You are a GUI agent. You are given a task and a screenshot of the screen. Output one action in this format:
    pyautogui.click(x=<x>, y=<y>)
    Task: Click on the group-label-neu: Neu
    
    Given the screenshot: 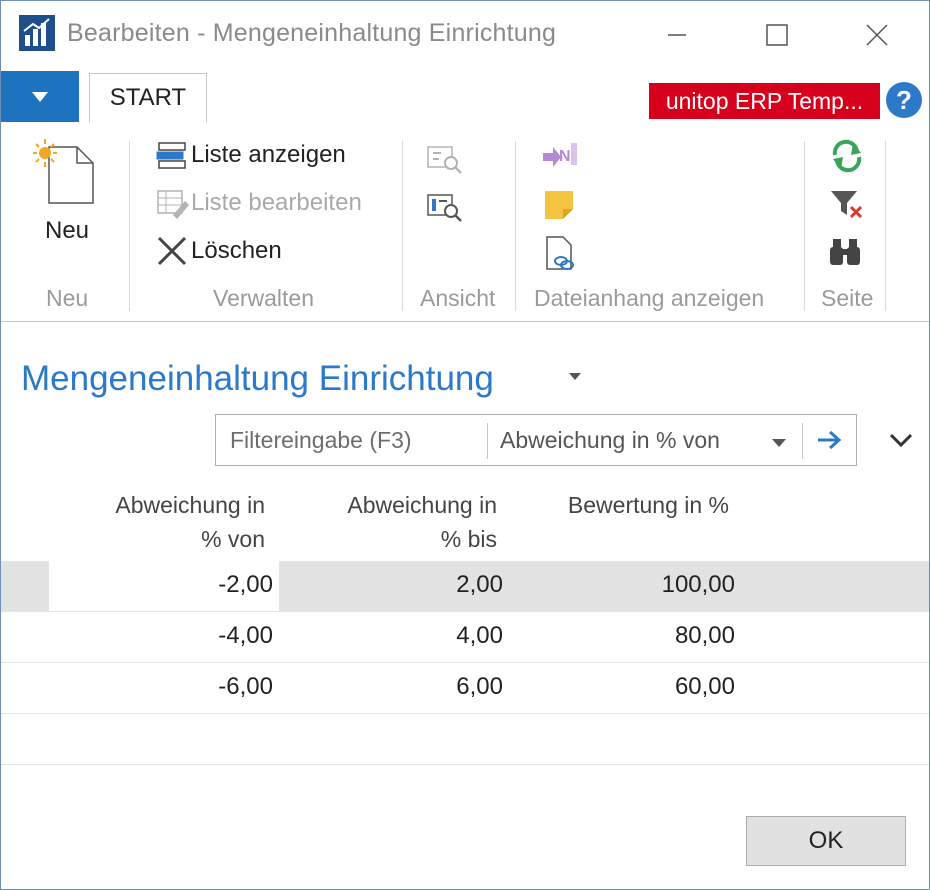 What is the action you would take?
    pyautogui.click(x=67, y=298)
    